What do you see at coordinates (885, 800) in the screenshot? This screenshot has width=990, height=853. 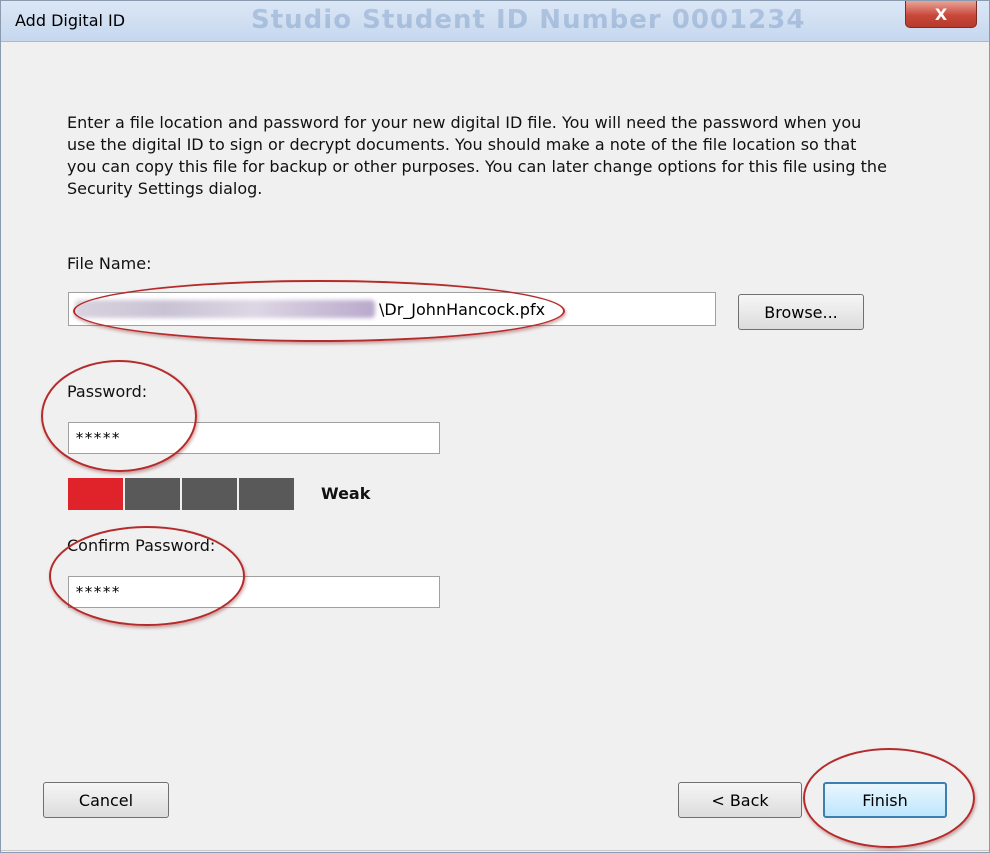 I see `finish-button: Finish` at bounding box center [885, 800].